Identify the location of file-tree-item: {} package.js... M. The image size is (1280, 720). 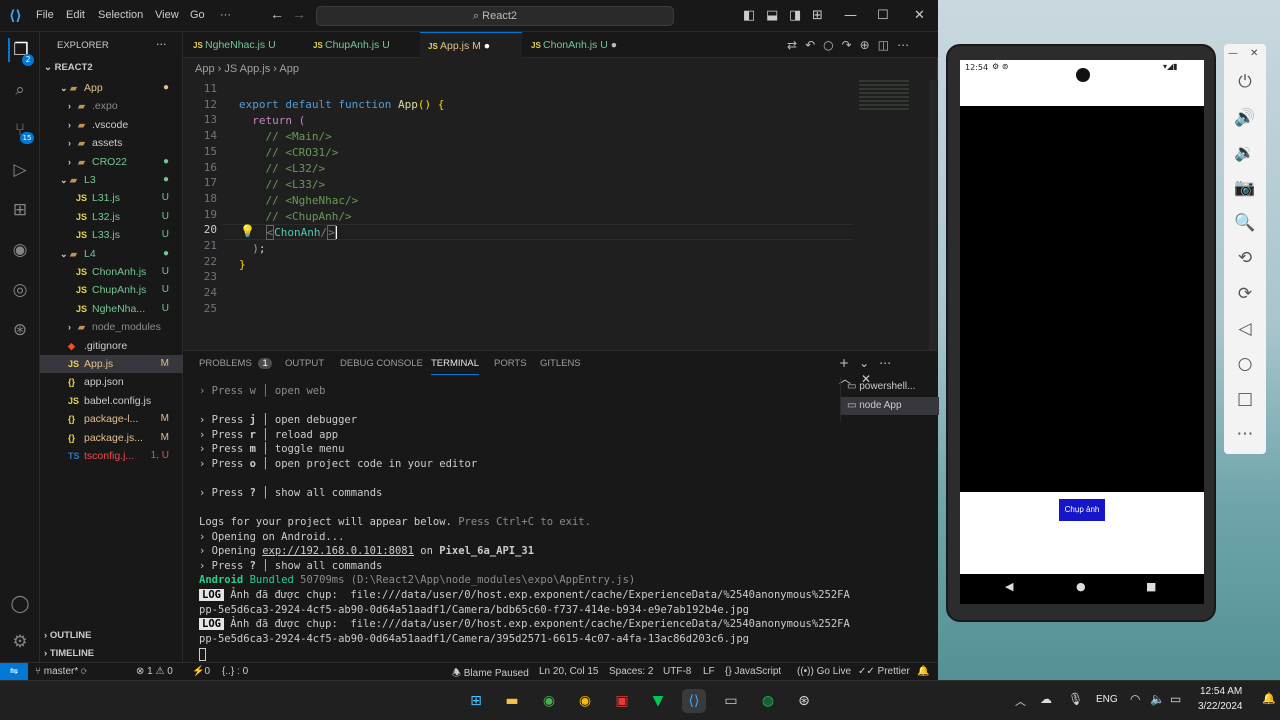
(111, 438).